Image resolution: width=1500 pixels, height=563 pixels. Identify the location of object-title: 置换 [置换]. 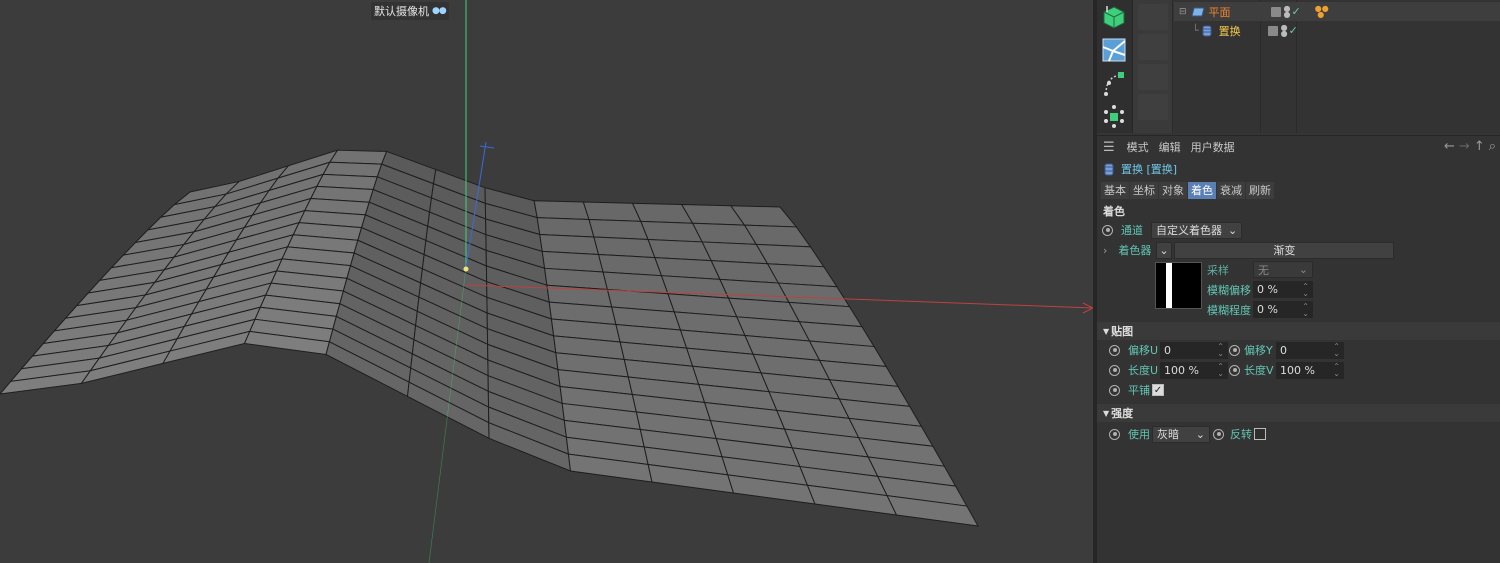
(1149, 169).